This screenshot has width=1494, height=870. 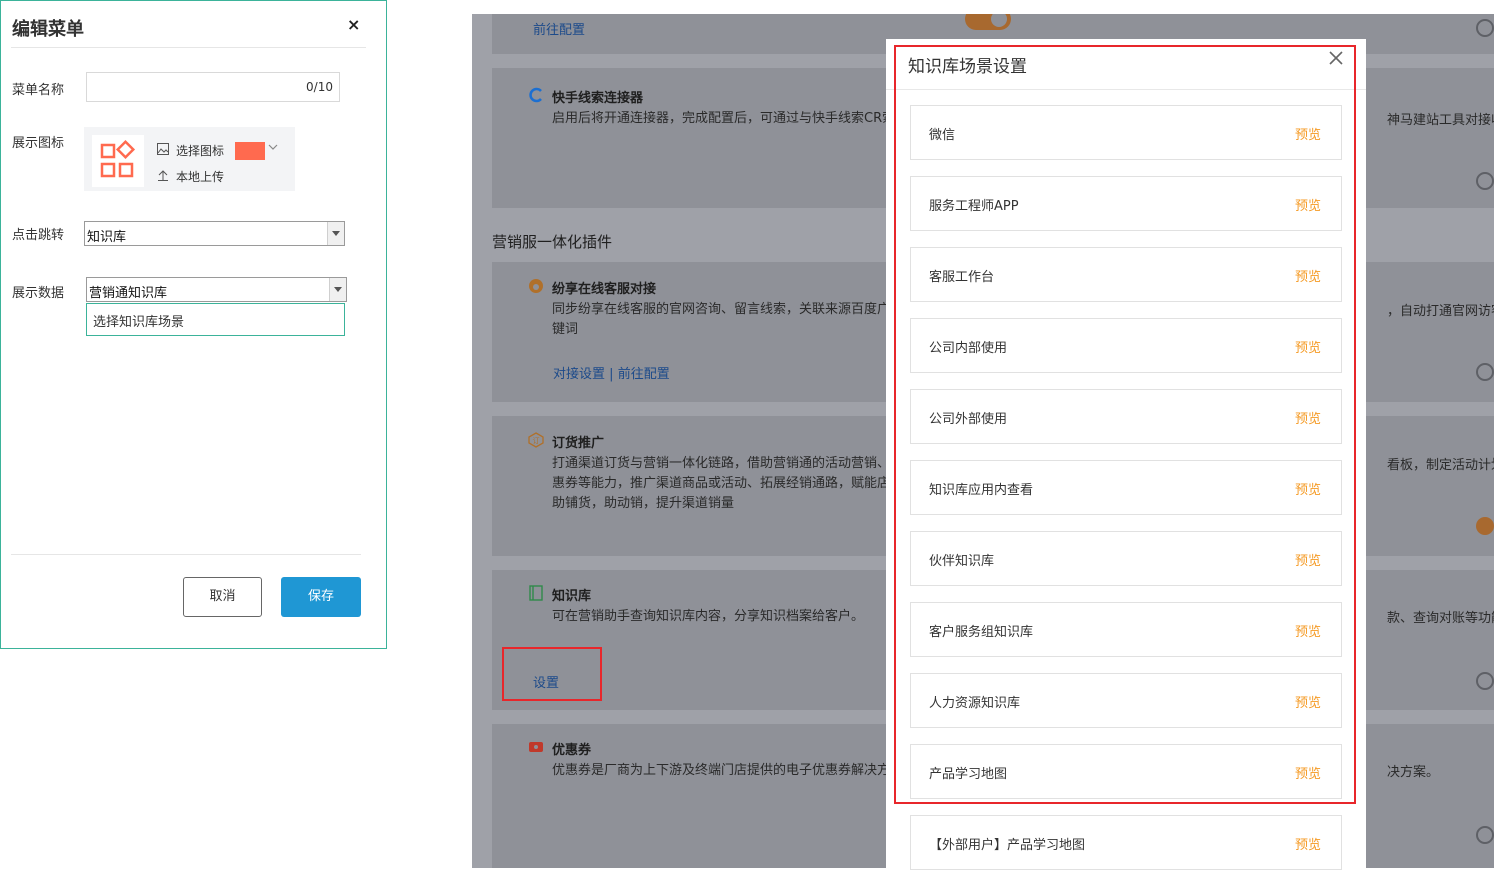 What do you see at coordinates (552, 674) in the screenshot?
I see `annotation-highlight` at bounding box center [552, 674].